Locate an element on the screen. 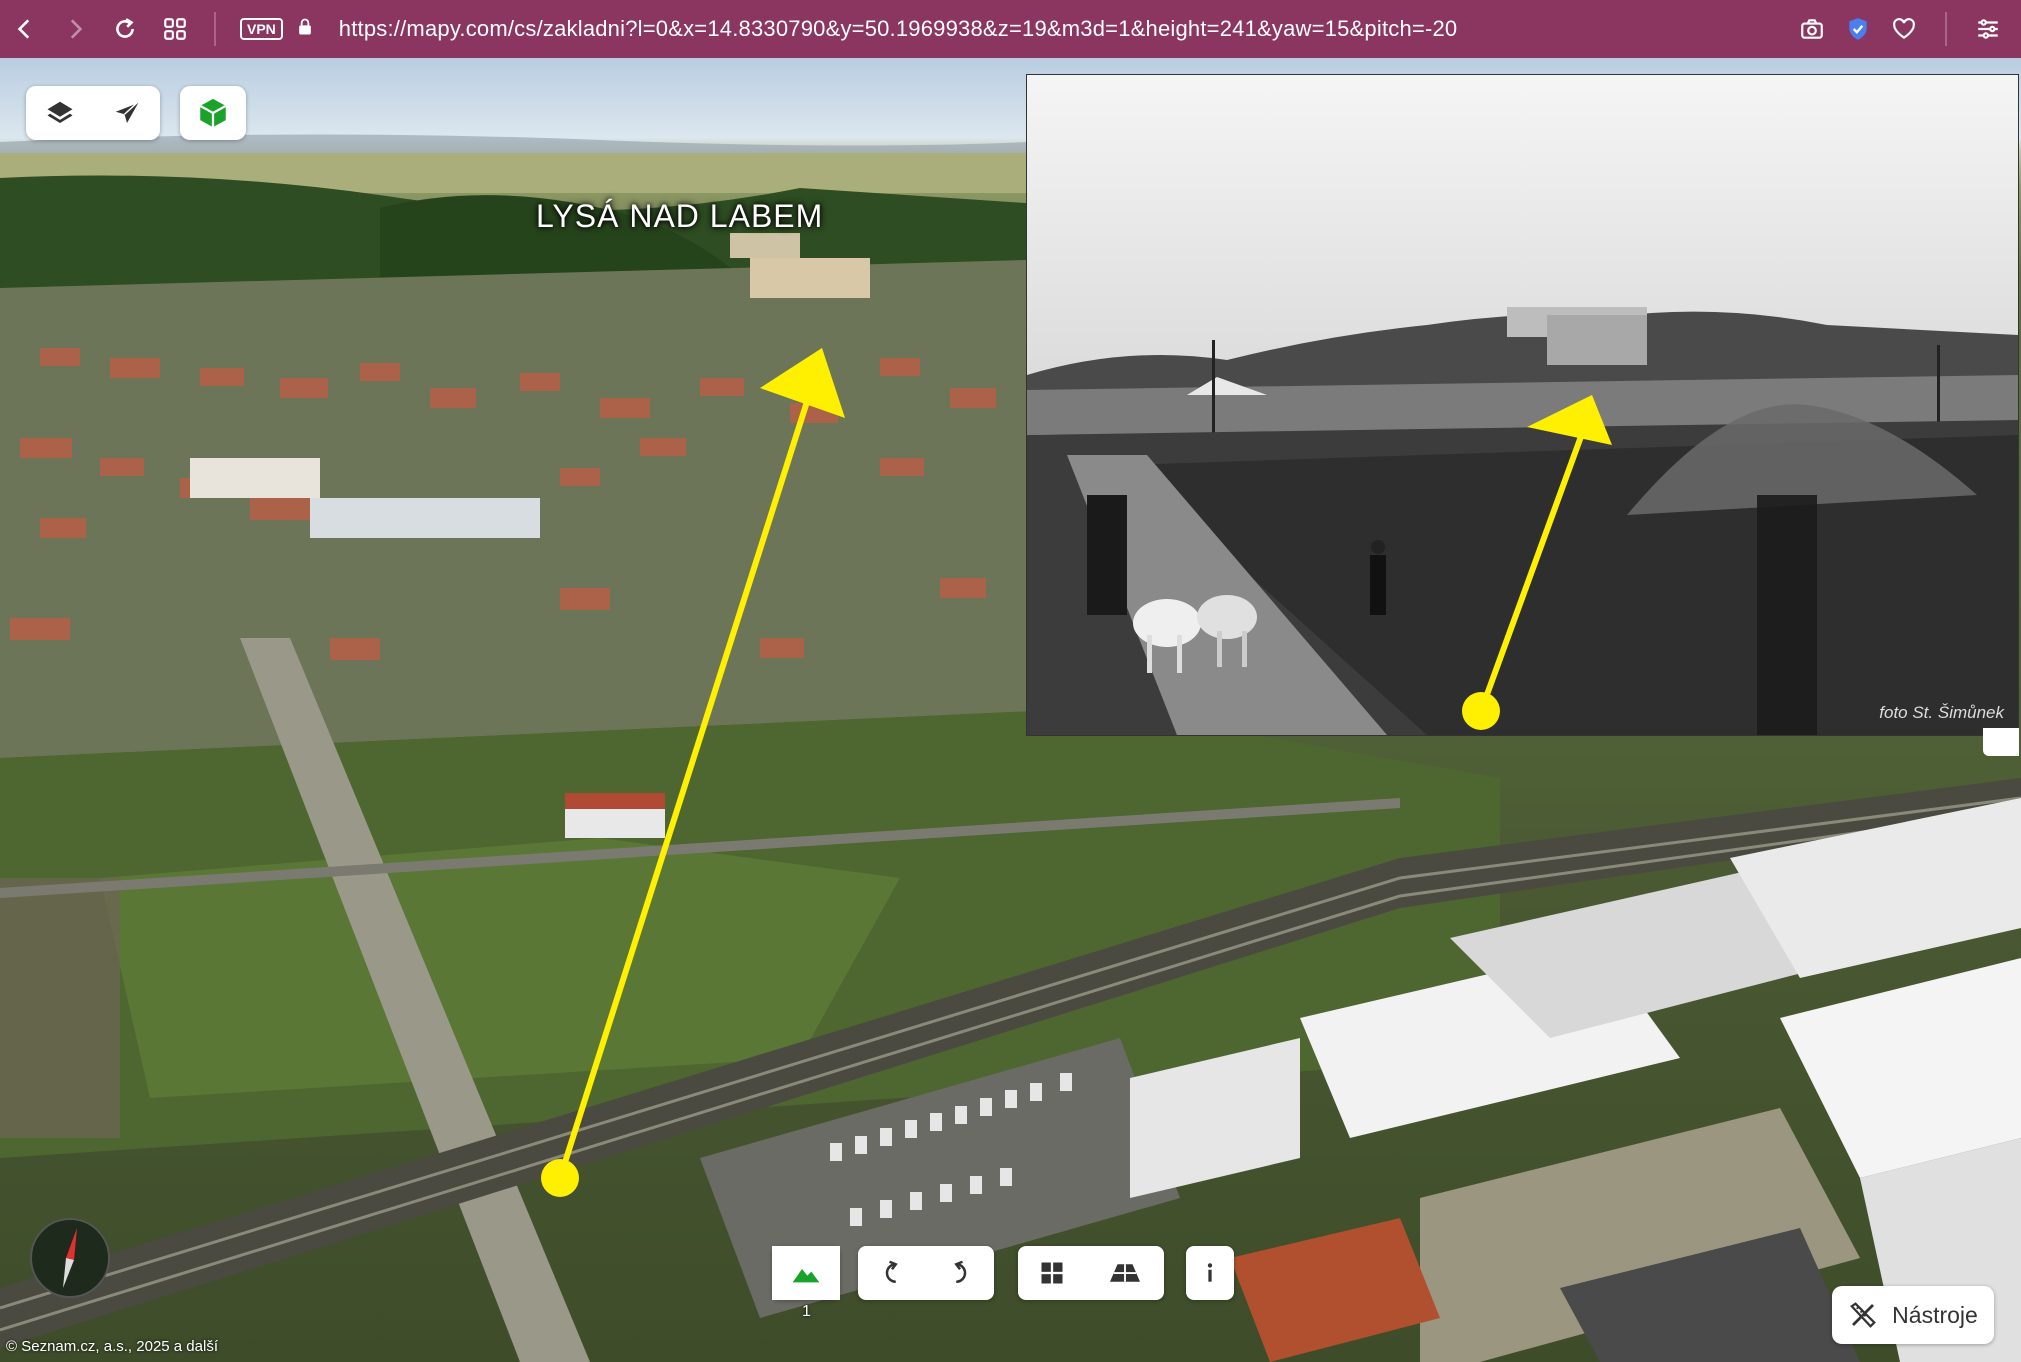 The image size is (2021, 1362). airplane-icon is located at coordinates (127, 112).